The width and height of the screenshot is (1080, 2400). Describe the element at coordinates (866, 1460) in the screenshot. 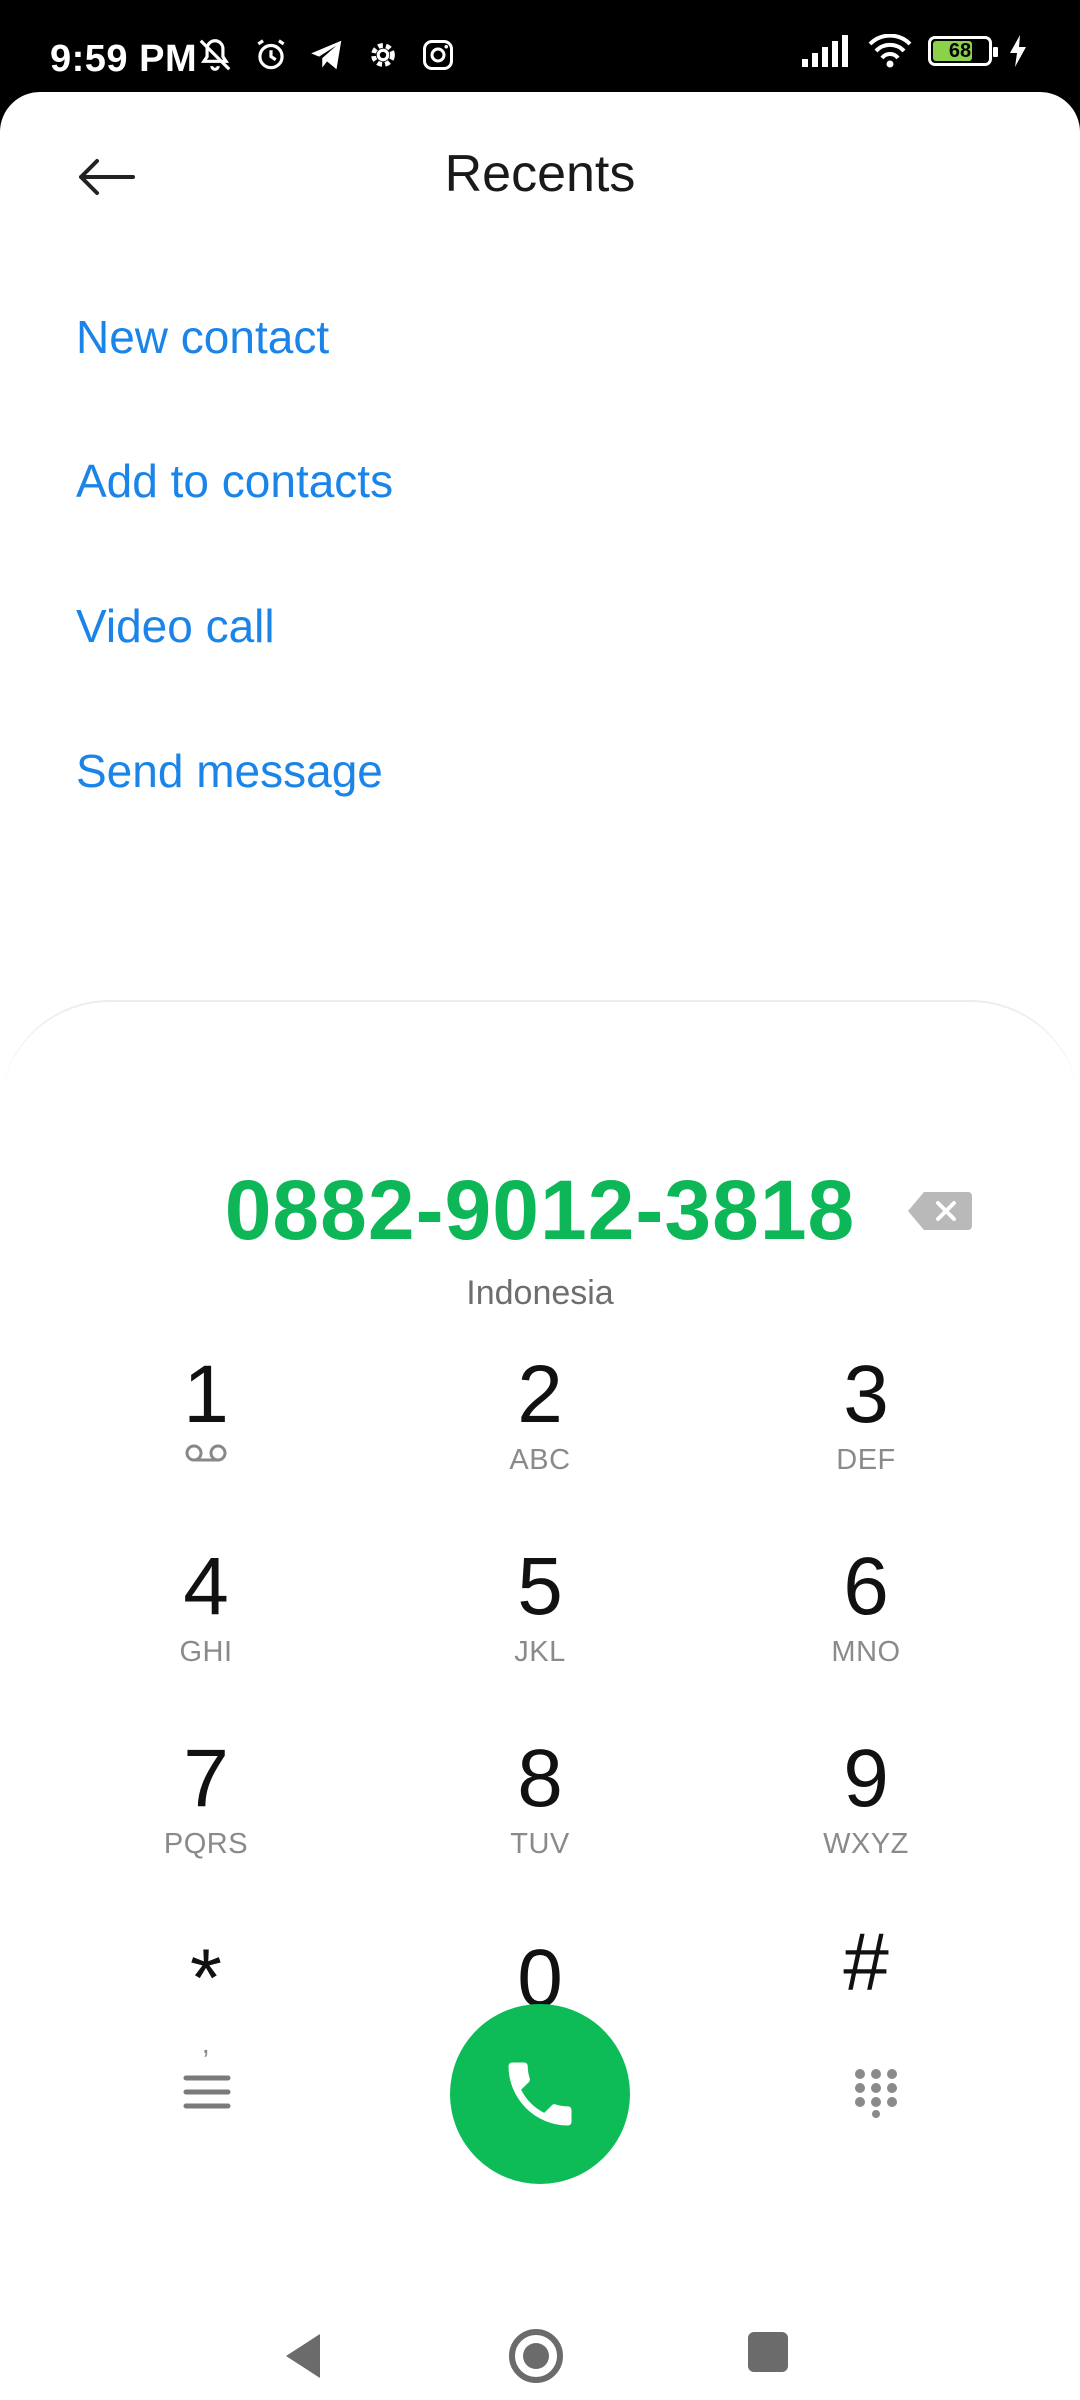

I see `key-letters: DEF` at that location.